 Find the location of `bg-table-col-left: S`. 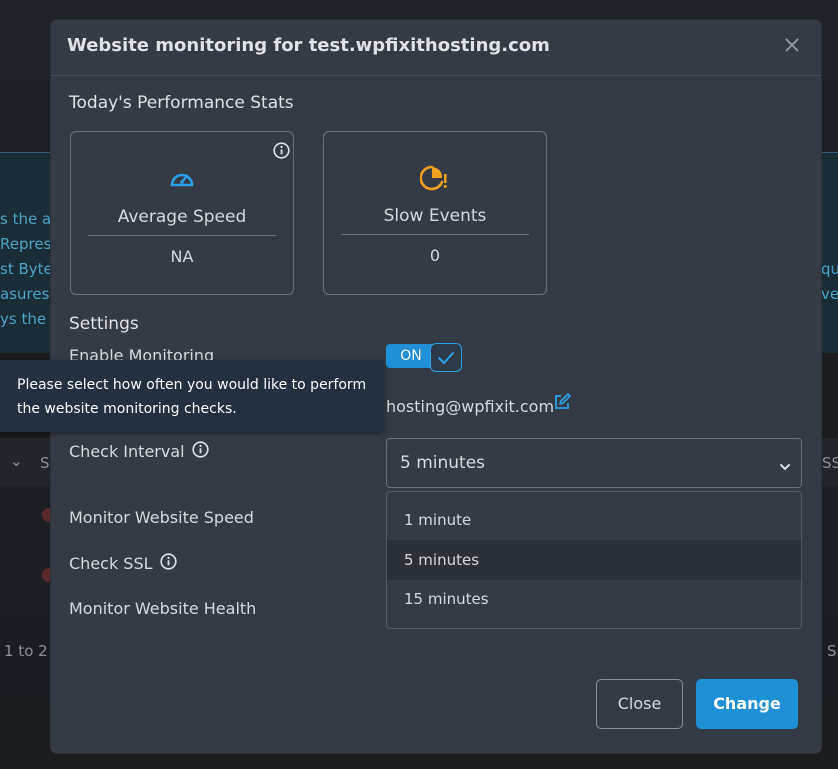

bg-table-col-left: S is located at coordinates (45, 463).